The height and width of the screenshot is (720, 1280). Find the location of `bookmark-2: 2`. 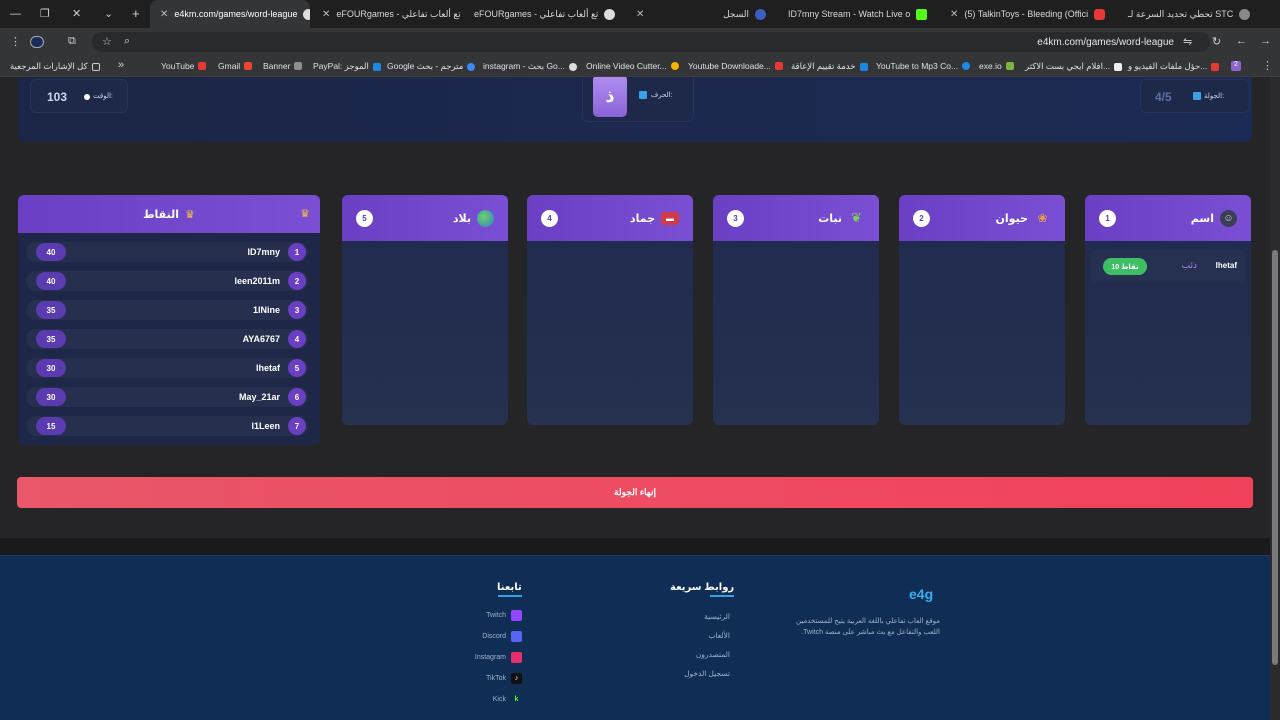

bookmark-2: 2 is located at coordinates (1236, 66).